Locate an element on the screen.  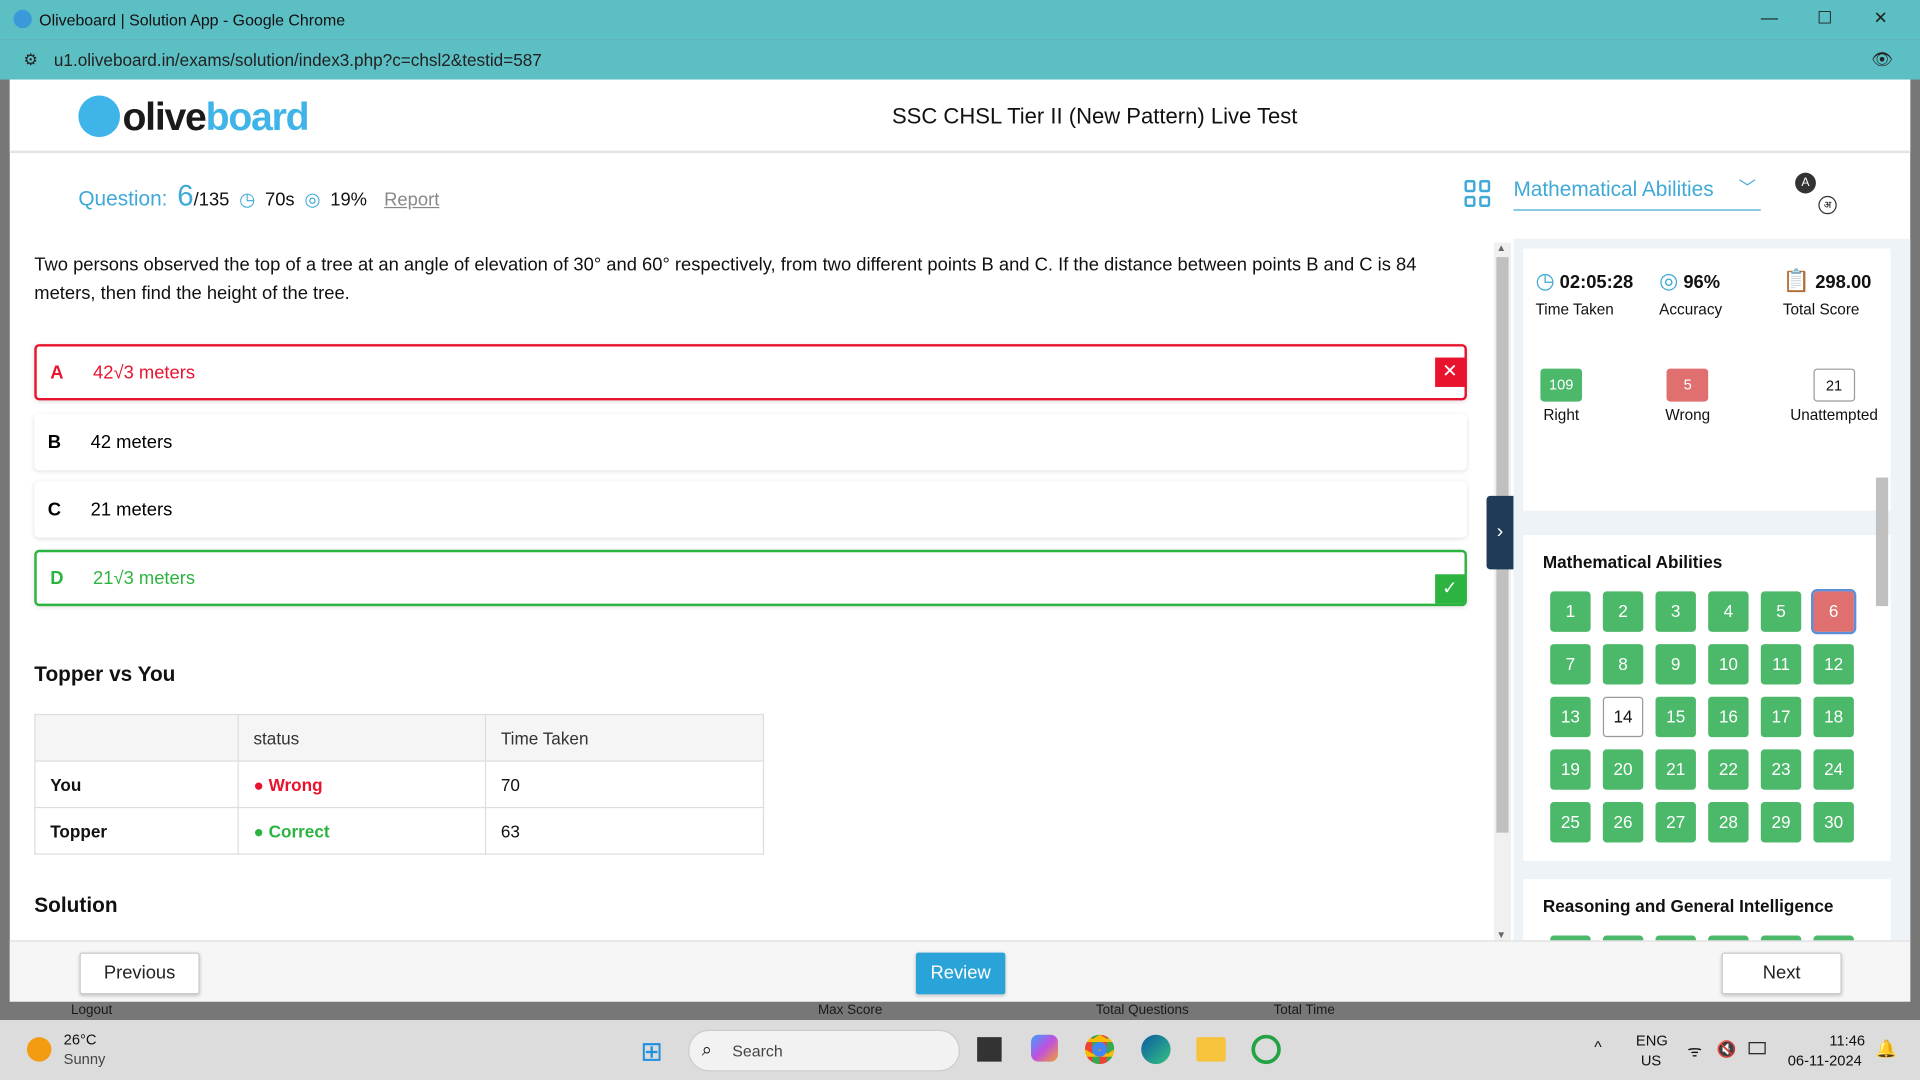
battery-icon is located at coordinates (1757, 1048).